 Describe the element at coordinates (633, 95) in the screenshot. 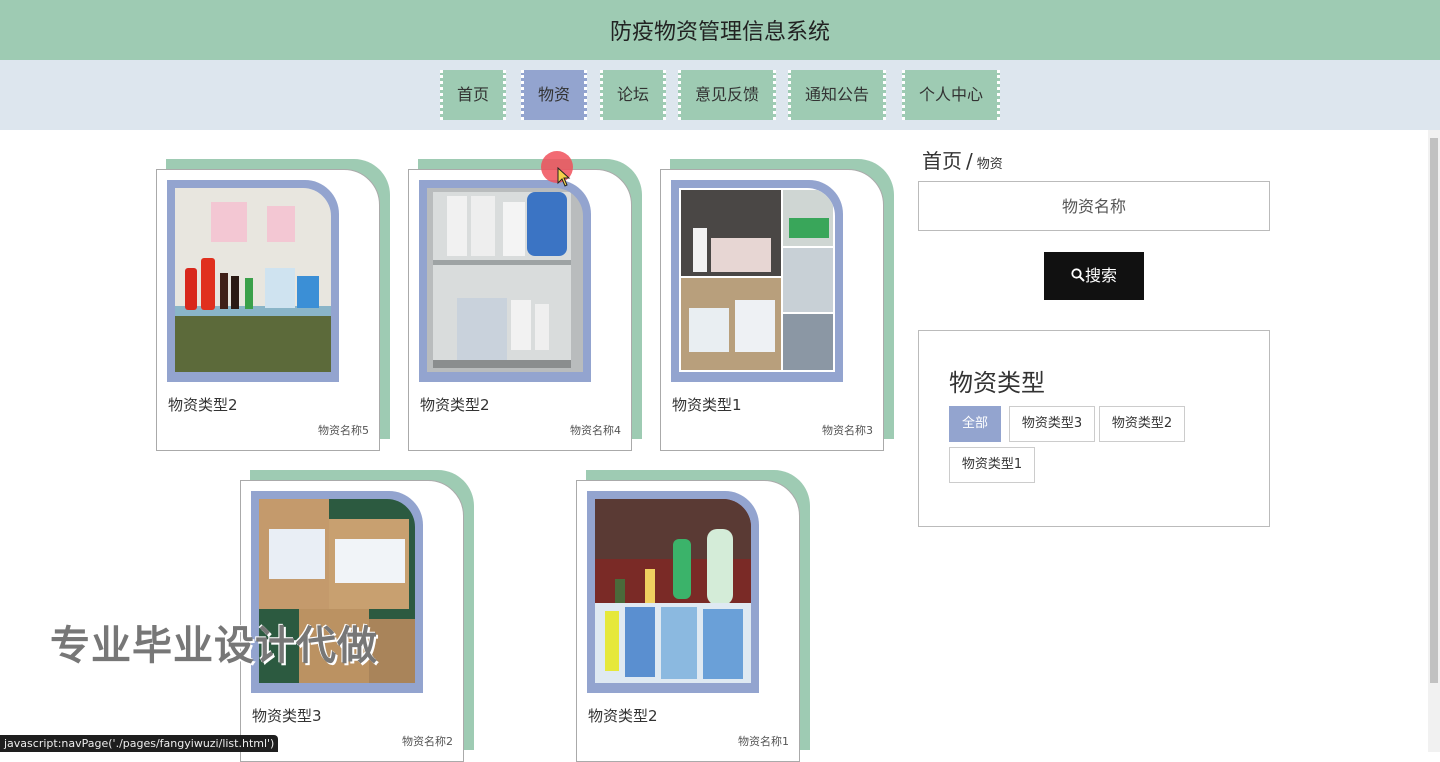

I see `nav-item-forum: 论坛` at that location.